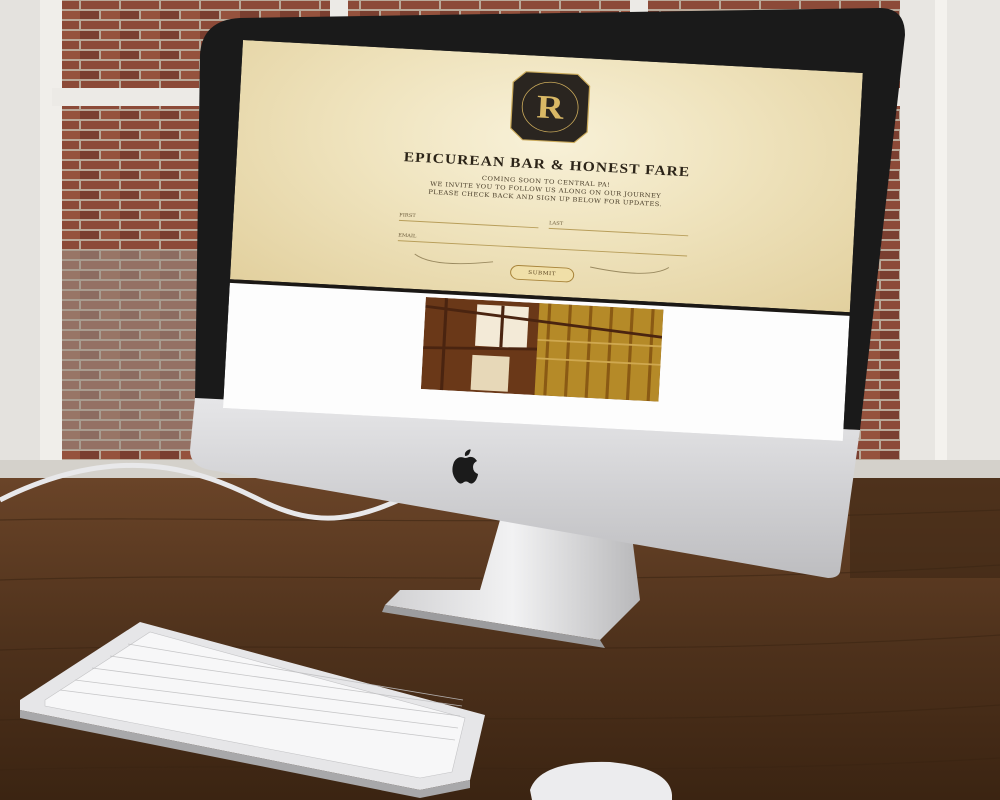 This screenshot has width=1000, height=800. Describe the element at coordinates (407, 215) in the screenshot. I see `first-name-label: FIRST` at that location.